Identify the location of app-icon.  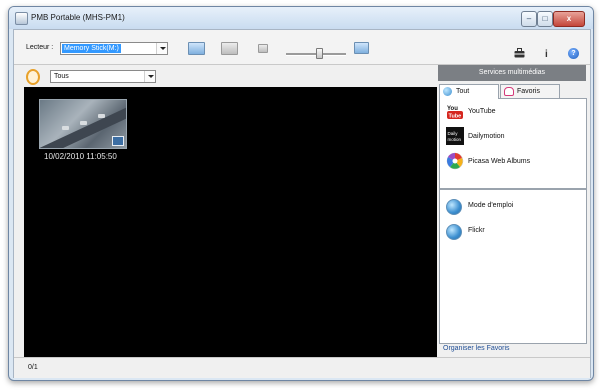
(21, 18).